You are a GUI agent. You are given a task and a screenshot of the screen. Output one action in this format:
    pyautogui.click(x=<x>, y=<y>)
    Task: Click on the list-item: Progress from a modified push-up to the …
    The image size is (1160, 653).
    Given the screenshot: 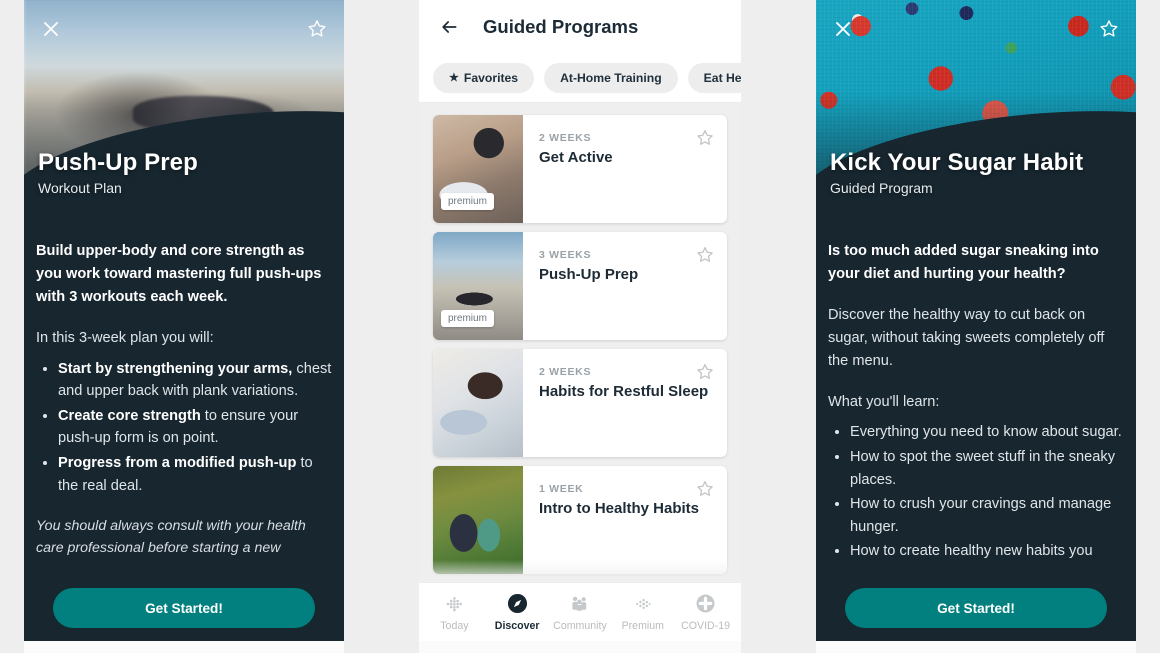 What is the action you would take?
    pyautogui.click(x=195, y=474)
    